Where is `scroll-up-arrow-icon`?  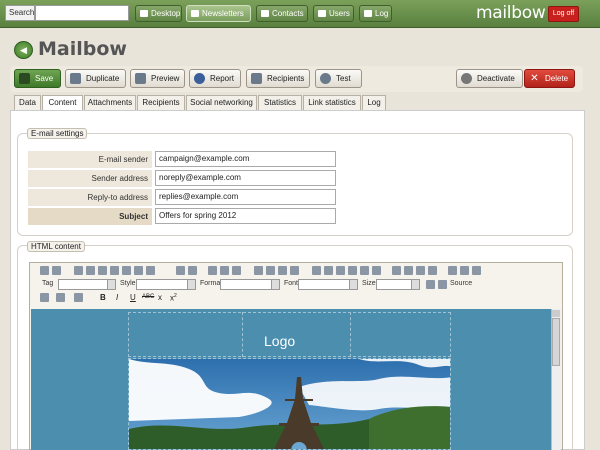 scroll-up-arrow-icon is located at coordinates (556, 313).